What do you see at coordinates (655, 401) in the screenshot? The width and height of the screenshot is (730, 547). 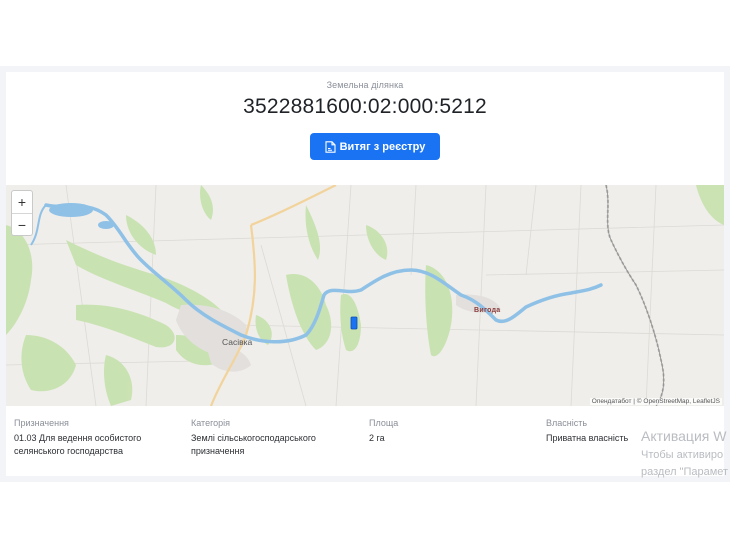 I see `map-attribution: Опендатабот | © OpenStreetMap, LeafletJS` at bounding box center [655, 401].